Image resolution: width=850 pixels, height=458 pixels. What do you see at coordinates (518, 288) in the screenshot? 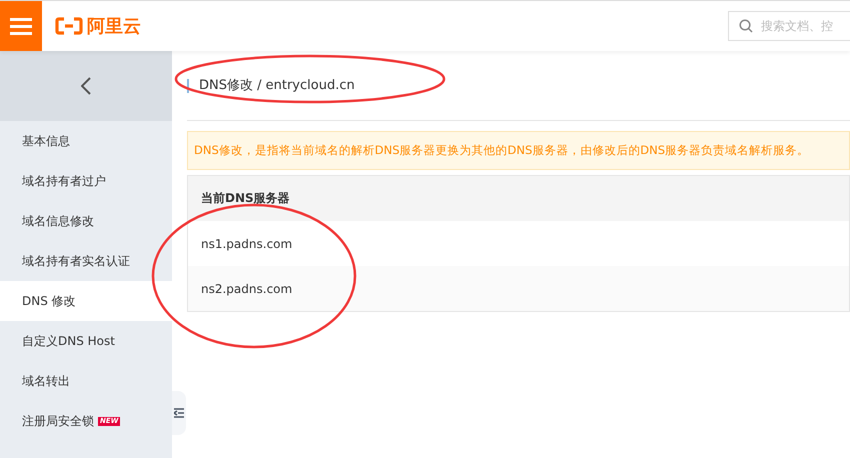
I see `table-cell: ns2.padns.com` at bounding box center [518, 288].